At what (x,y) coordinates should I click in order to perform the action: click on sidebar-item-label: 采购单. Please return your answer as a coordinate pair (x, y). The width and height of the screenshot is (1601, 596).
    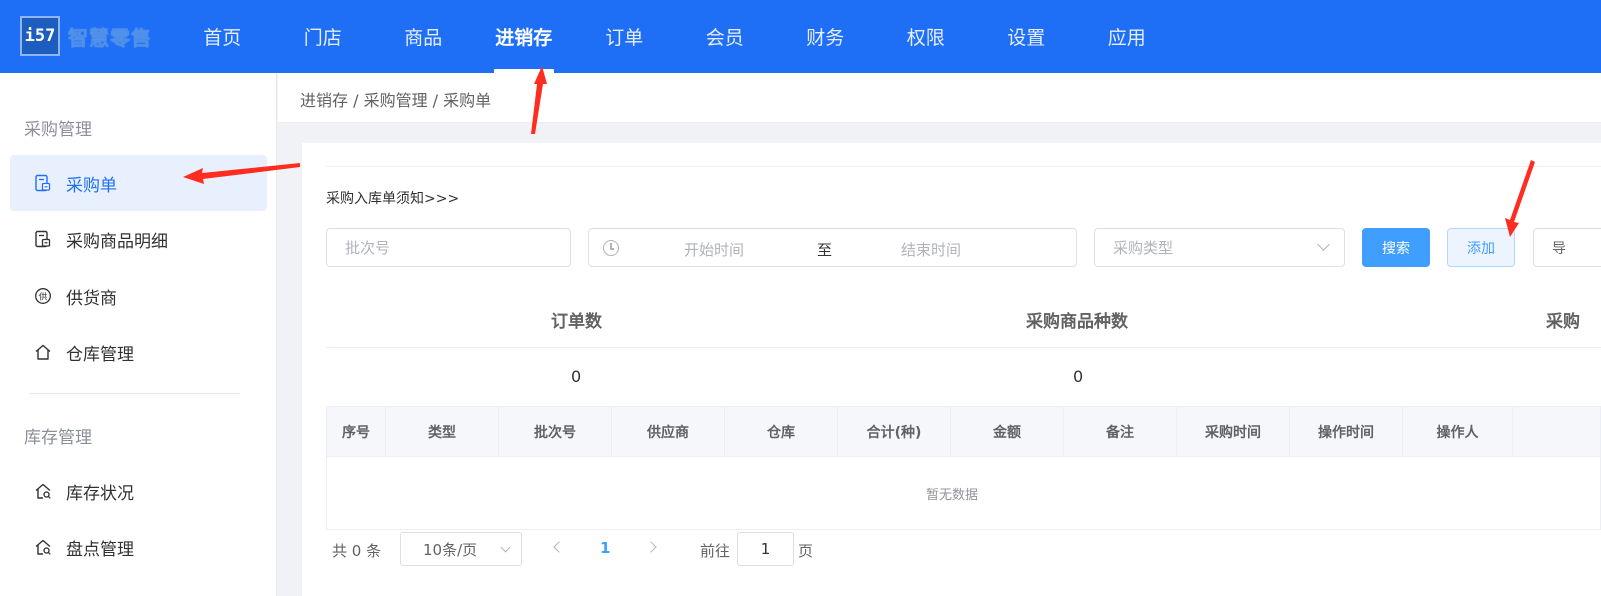
    Looking at the image, I should click on (91, 185).